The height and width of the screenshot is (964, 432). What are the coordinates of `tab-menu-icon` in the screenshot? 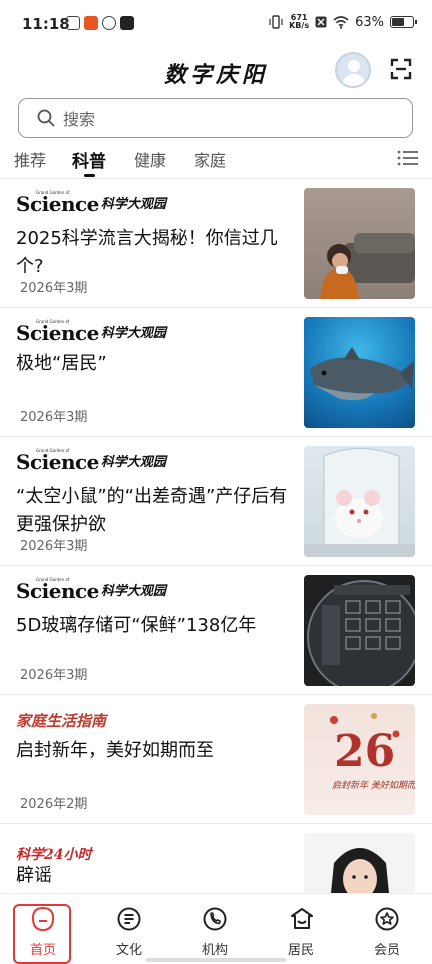 It's located at (408, 158).